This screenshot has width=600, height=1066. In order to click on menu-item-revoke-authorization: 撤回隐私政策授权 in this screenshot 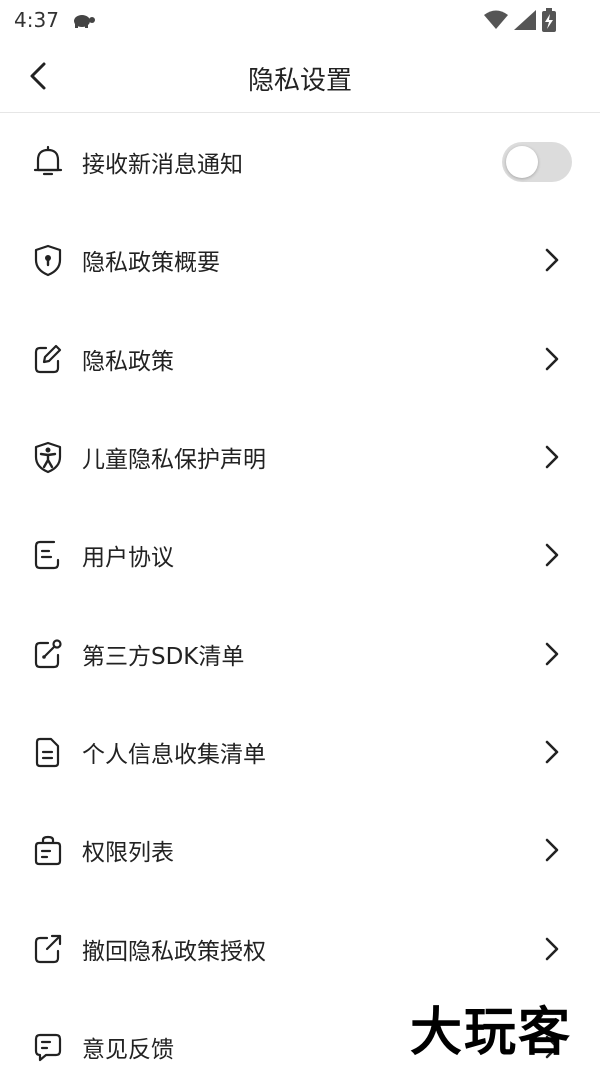, I will do `click(300, 948)`.